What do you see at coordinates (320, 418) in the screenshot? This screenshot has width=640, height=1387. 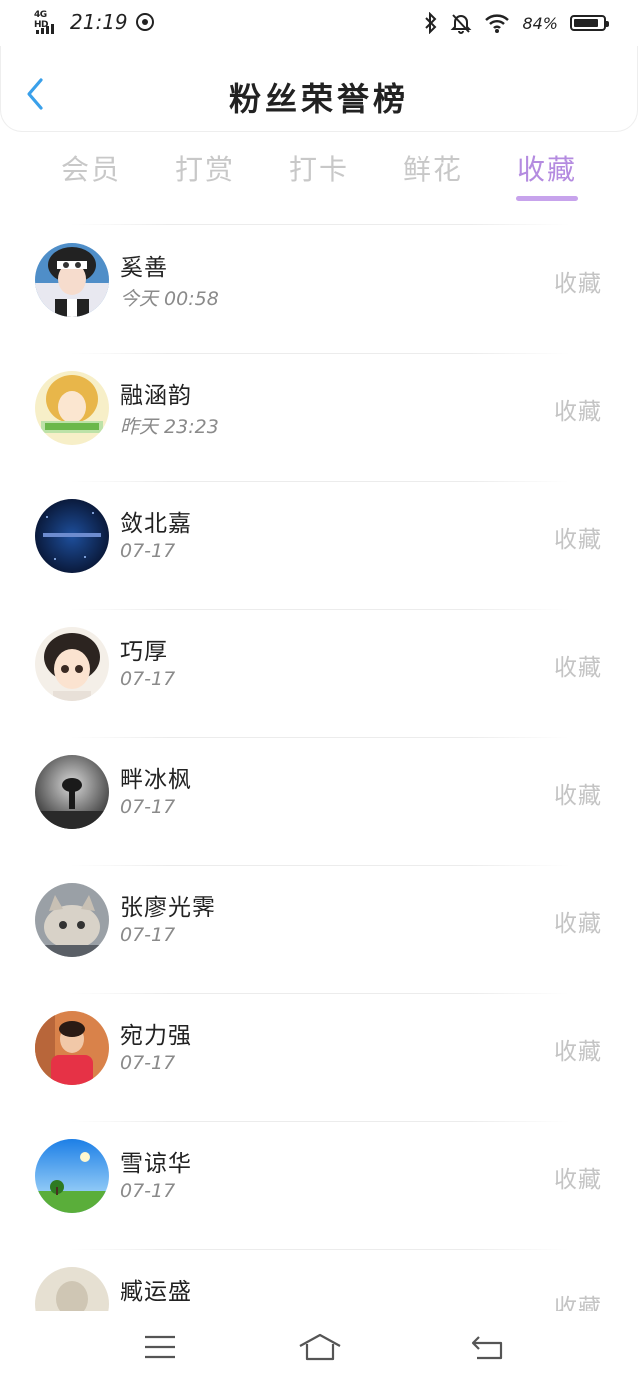 I see `list-item: 融涵韵 昨天 23:23 收藏` at bounding box center [320, 418].